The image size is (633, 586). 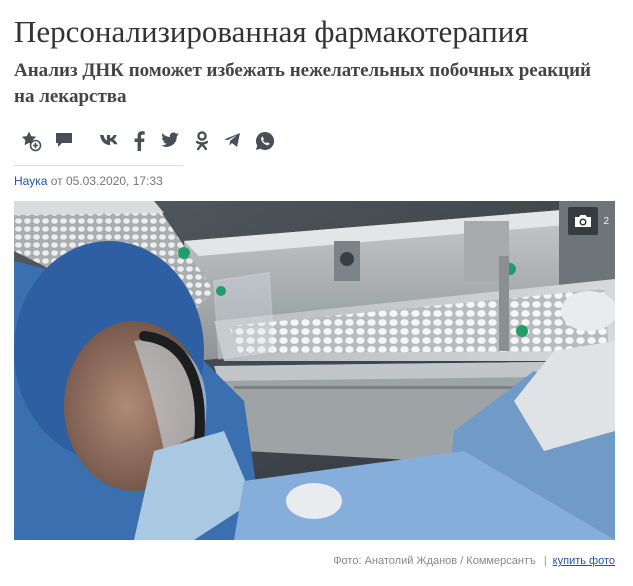 What do you see at coordinates (434, 561) in the screenshot?
I see `photo-credit: Фото: Анатолий Жданов / Коммерсантъ` at bounding box center [434, 561].